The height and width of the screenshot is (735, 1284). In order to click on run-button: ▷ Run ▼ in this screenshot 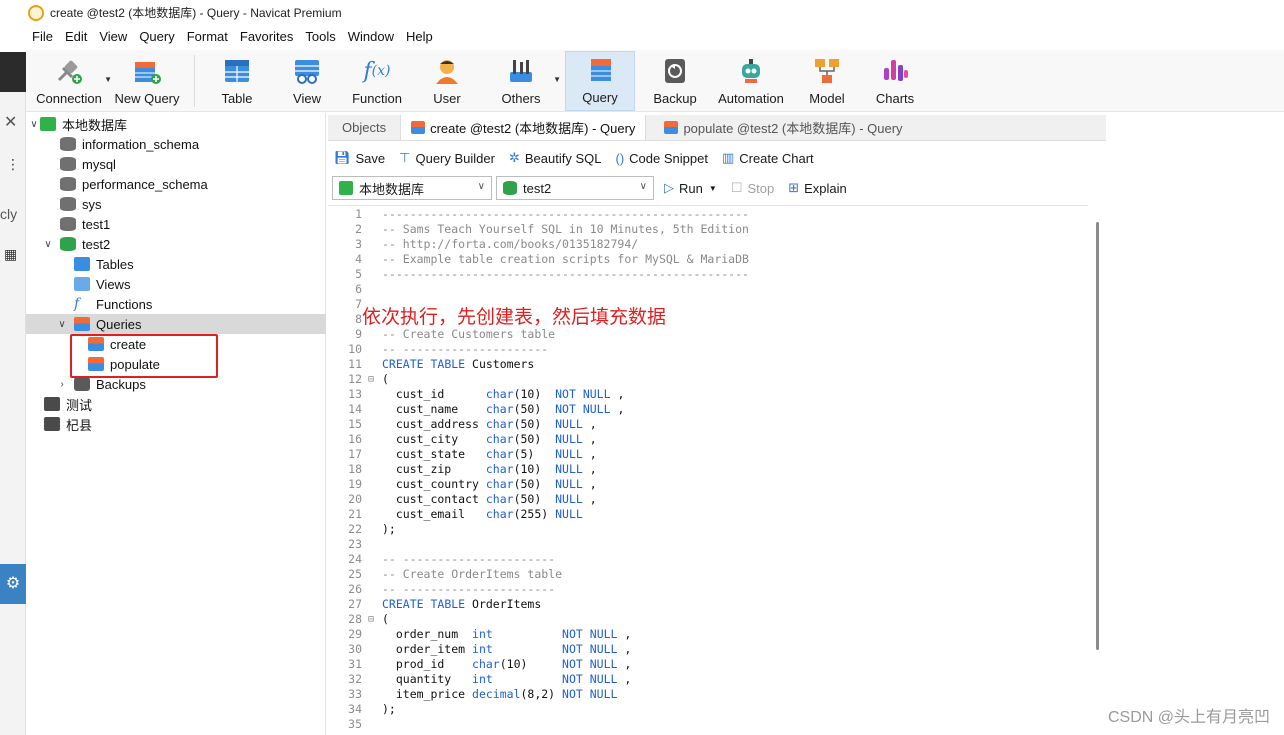, I will do `click(690, 188)`.